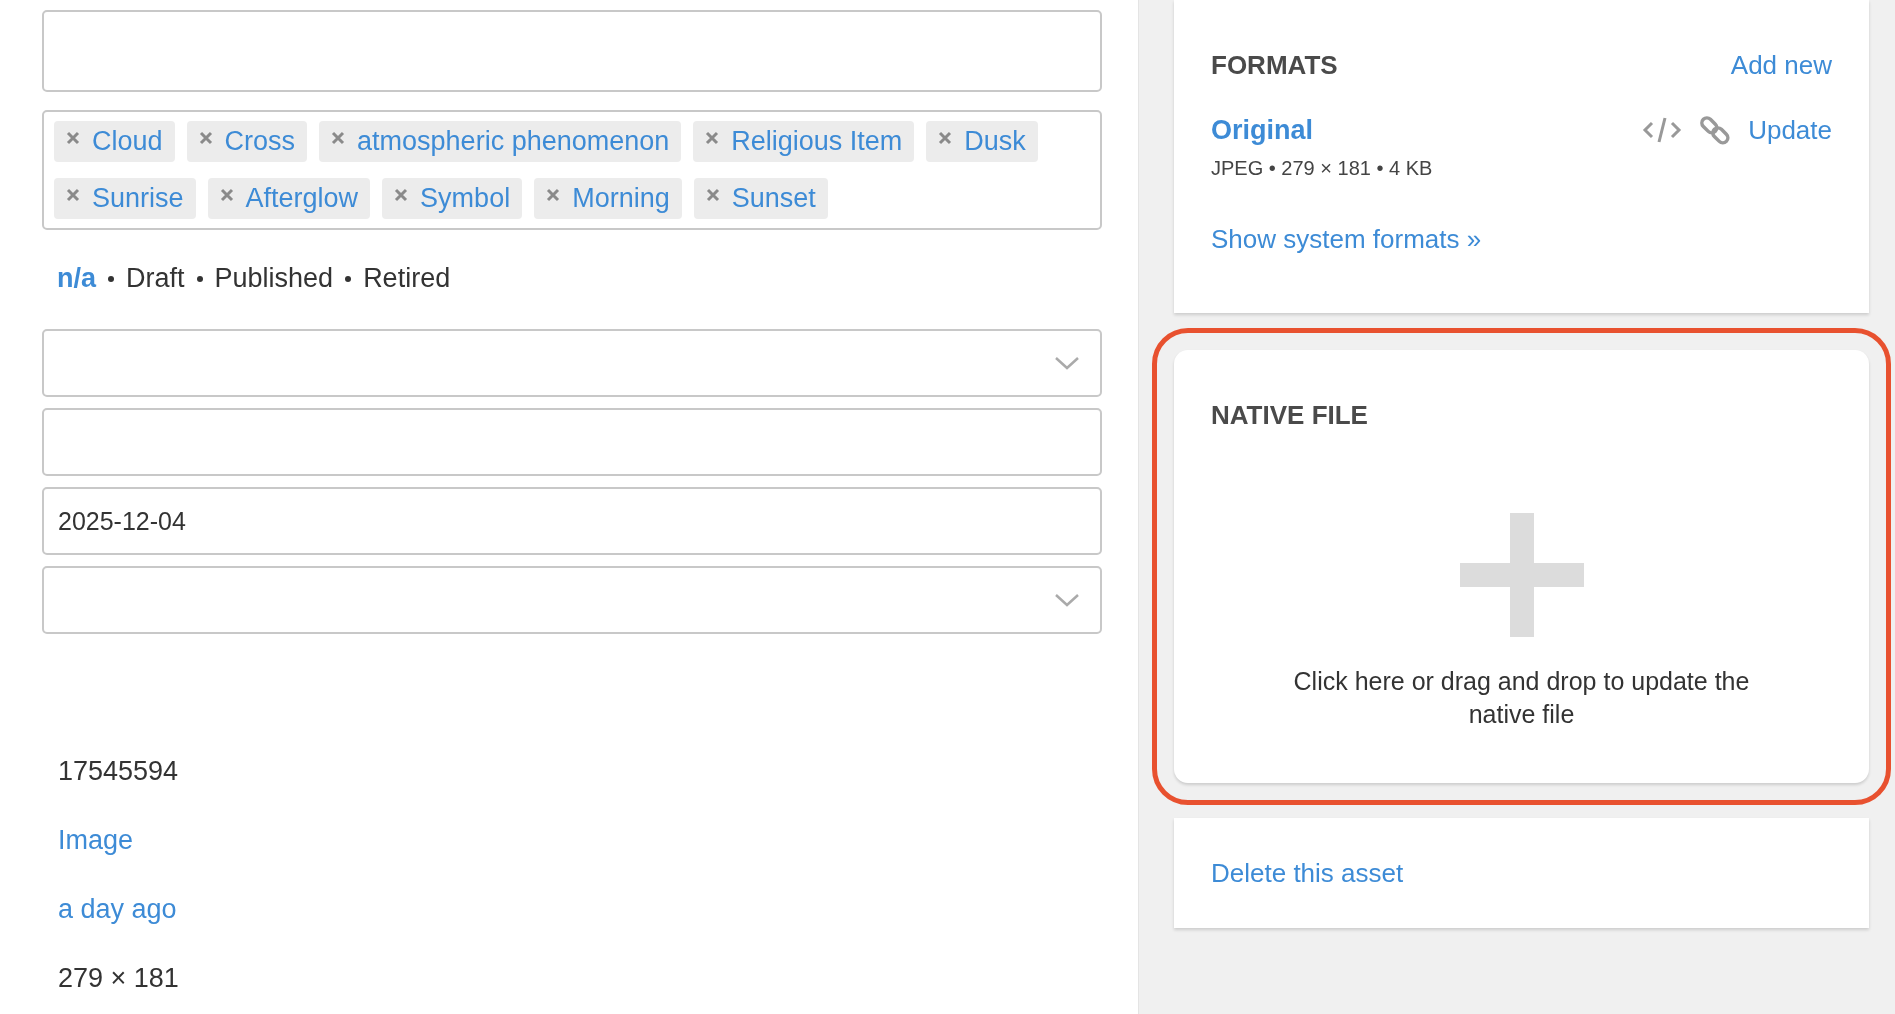 Image resolution: width=1895 pixels, height=1014 pixels. I want to click on tag: Sunset, so click(760, 198).